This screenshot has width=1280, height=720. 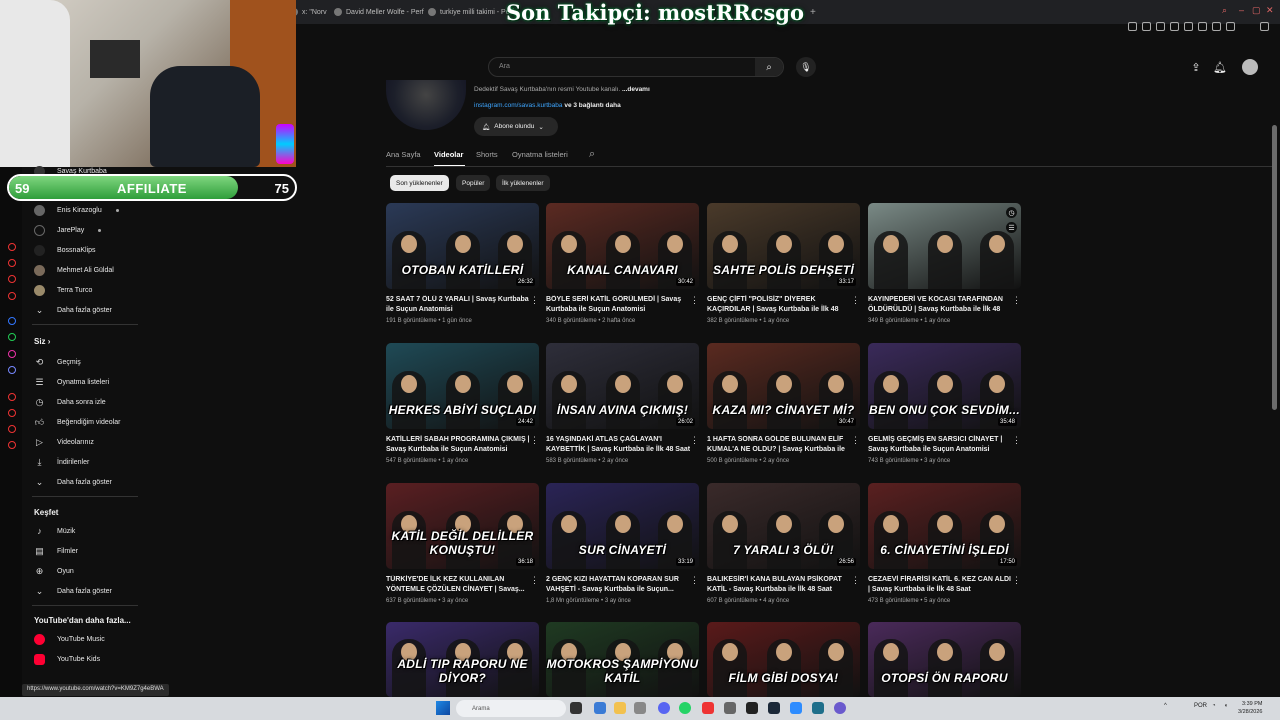 I want to click on channel-search-icon: ⌕, so click(x=592, y=154).